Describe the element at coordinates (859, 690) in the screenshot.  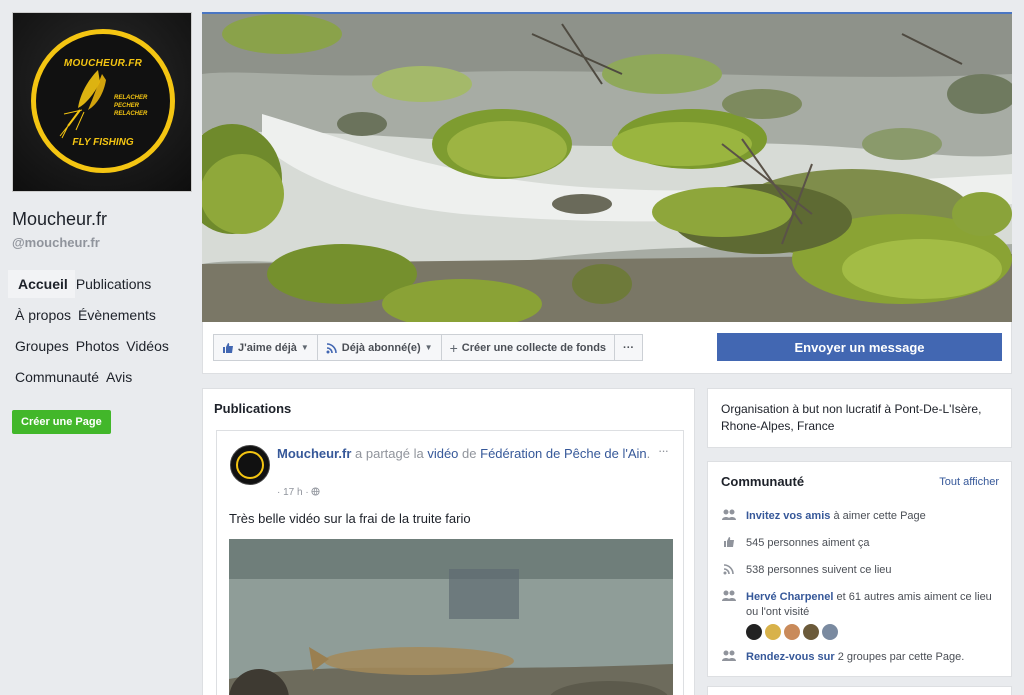
I see `next-card` at that location.